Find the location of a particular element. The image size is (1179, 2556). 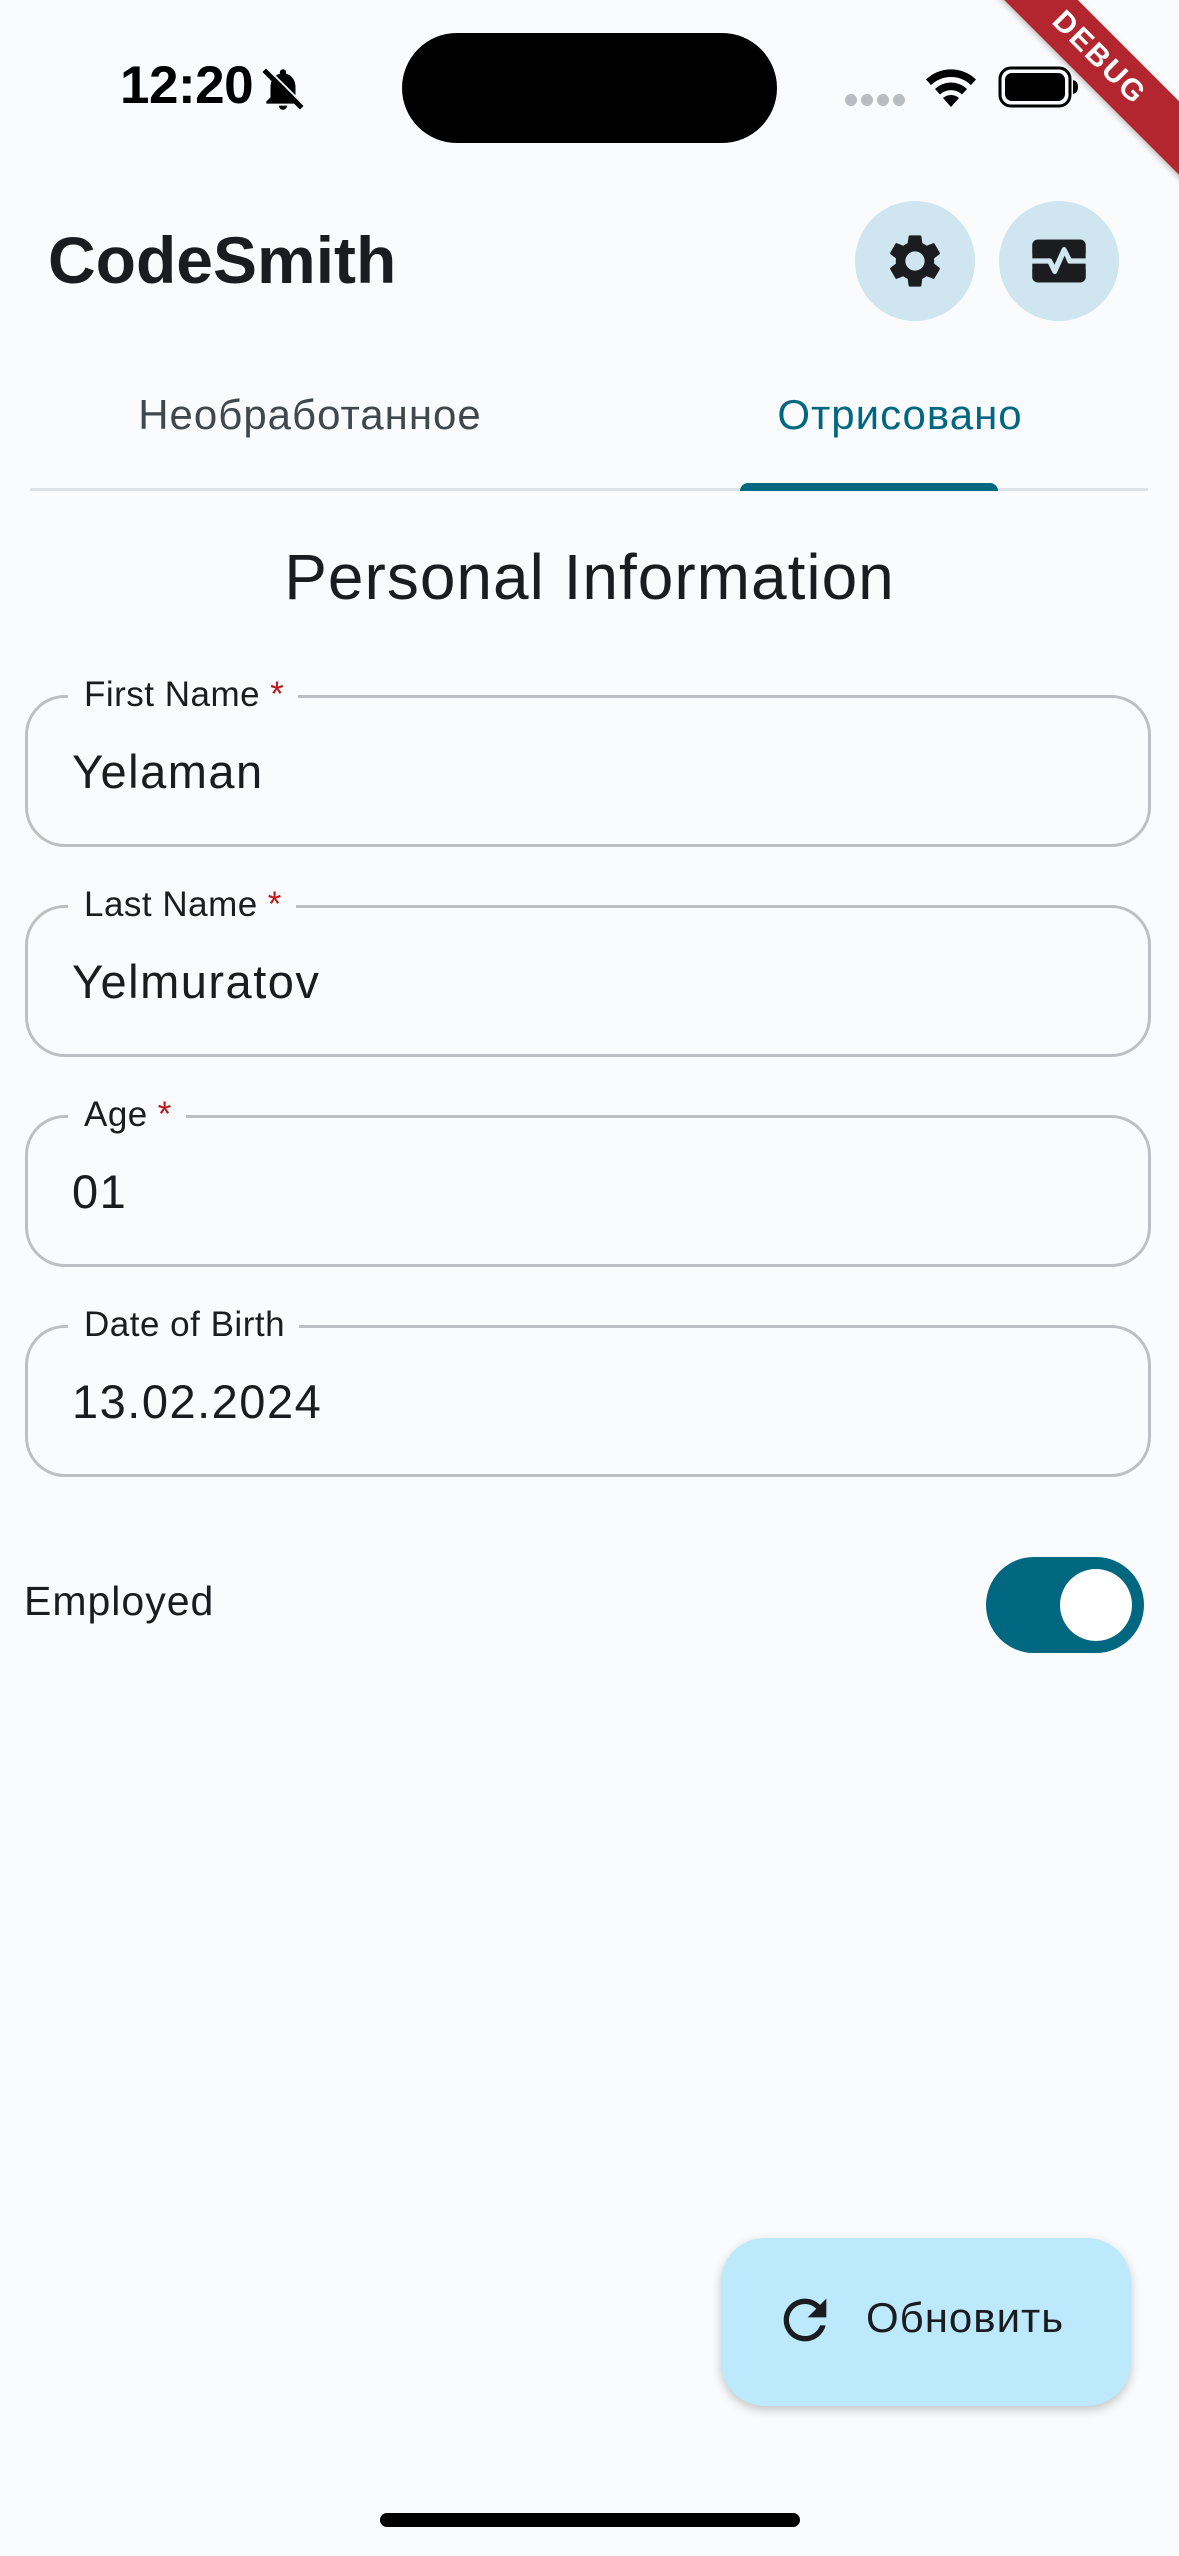

gear-icon is located at coordinates (915, 261).